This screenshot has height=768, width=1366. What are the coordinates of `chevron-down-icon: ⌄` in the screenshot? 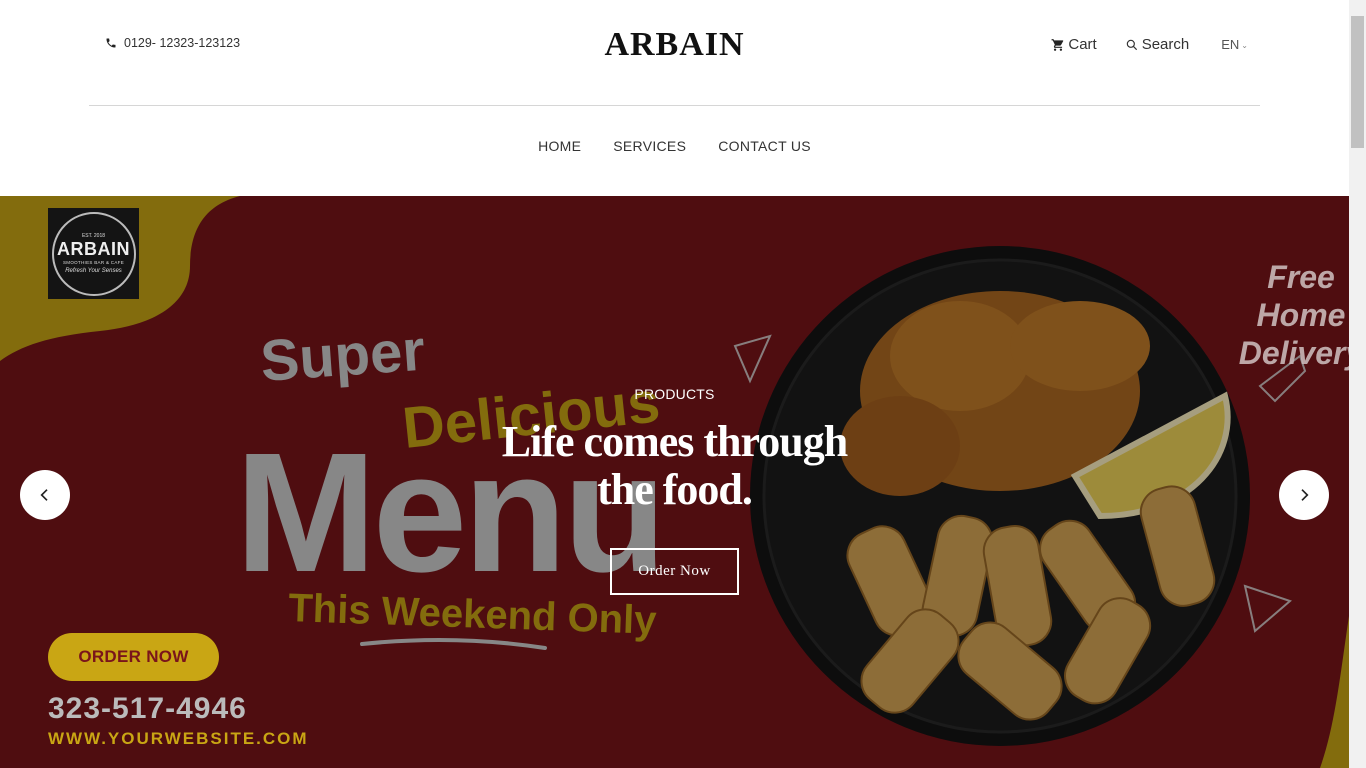 It's located at (1244, 45).